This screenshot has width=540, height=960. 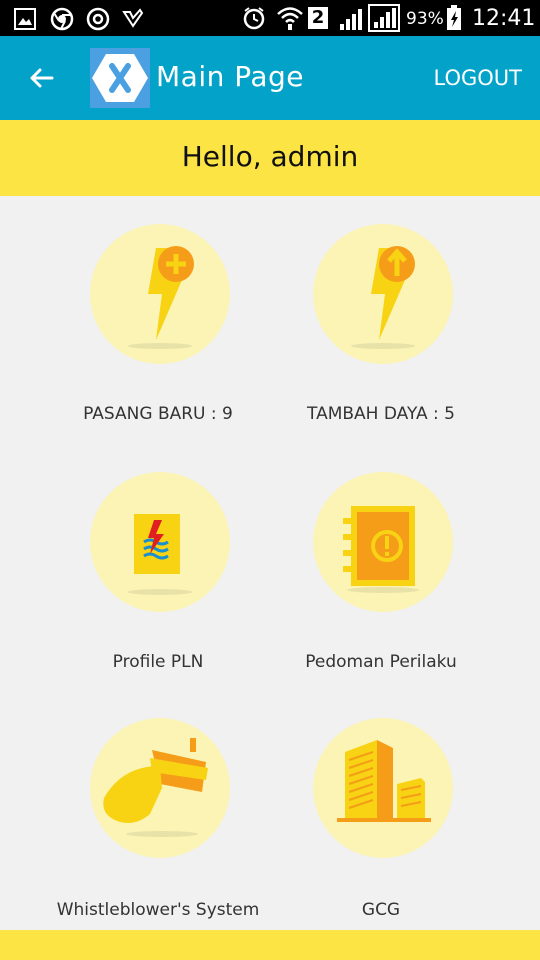 I want to click on menu-item-pedoman-perilaku: Pedoman Perilaku, so click(x=381, y=587).